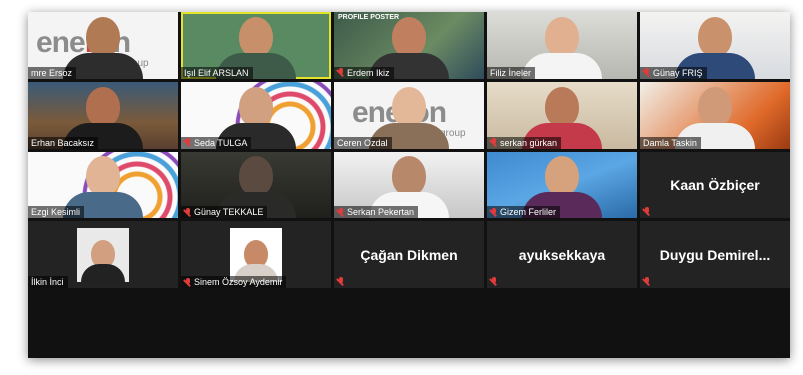 The height and width of the screenshot is (375, 803). I want to click on participant-display-name: Çağan Dikmen, so click(409, 254).